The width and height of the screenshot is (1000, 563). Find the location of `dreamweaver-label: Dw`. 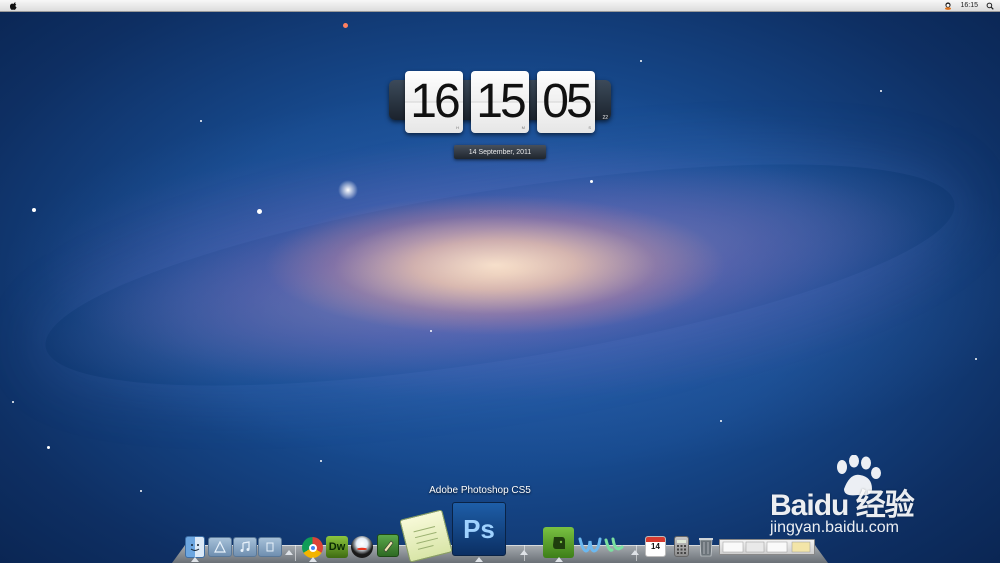

dreamweaver-label: Dw is located at coordinates (337, 547).